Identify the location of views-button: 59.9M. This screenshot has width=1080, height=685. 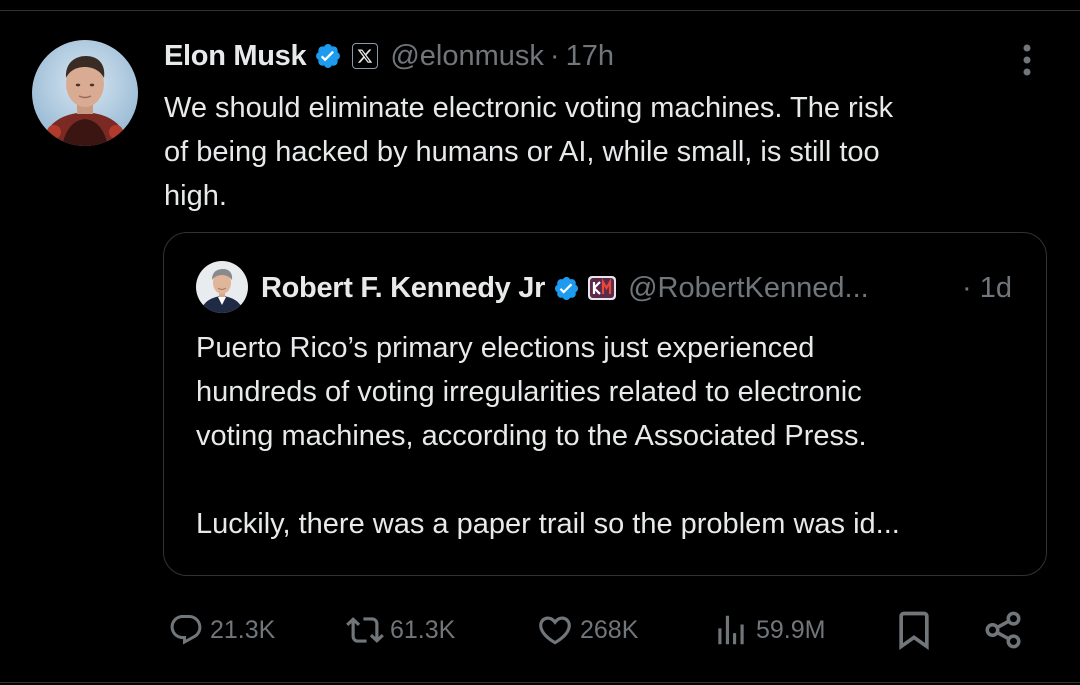
(768, 630).